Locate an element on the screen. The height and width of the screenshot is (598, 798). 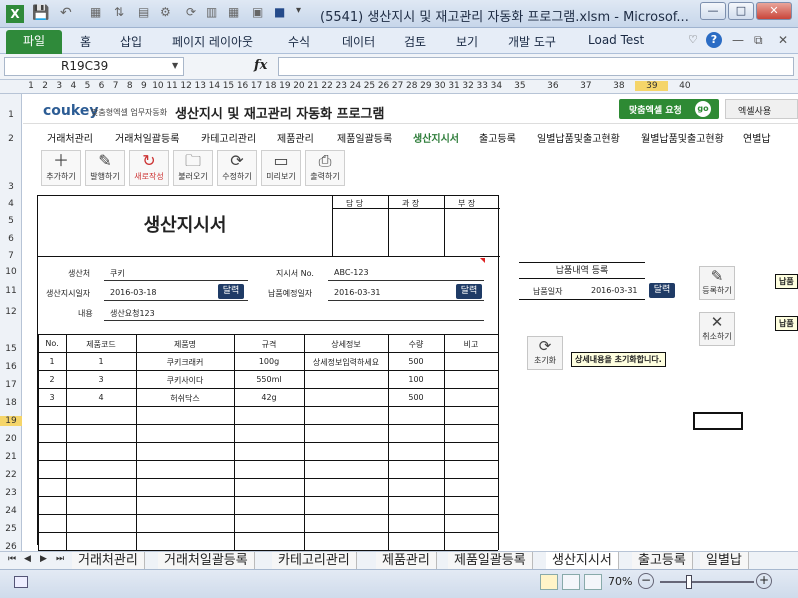
column-header: 22 is located at coordinates (327, 86).